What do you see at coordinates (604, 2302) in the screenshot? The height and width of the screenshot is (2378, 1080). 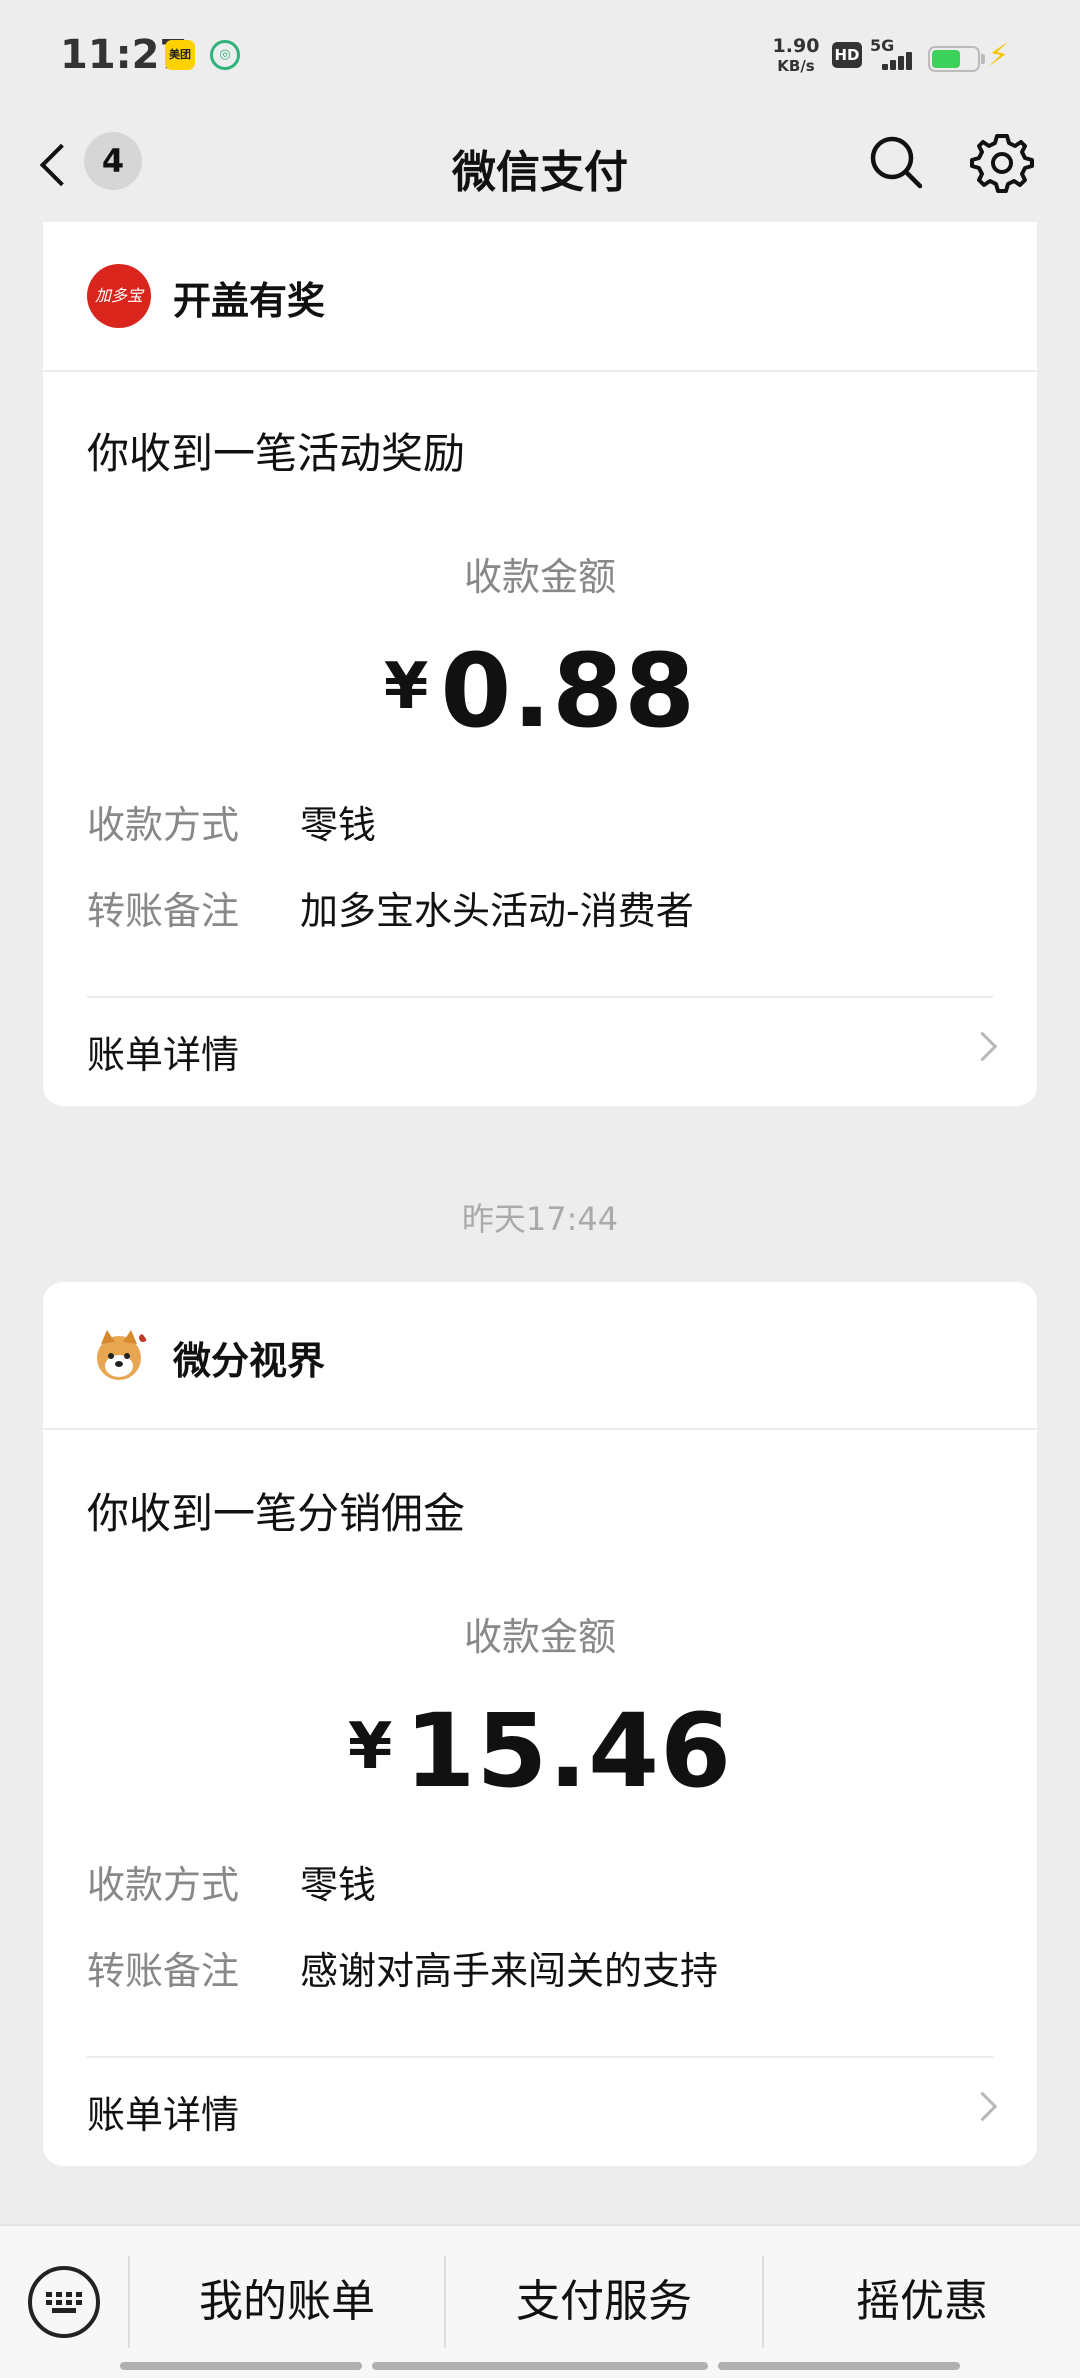 I see `menu-payment-services: 支付服务` at bounding box center [604, 2302].